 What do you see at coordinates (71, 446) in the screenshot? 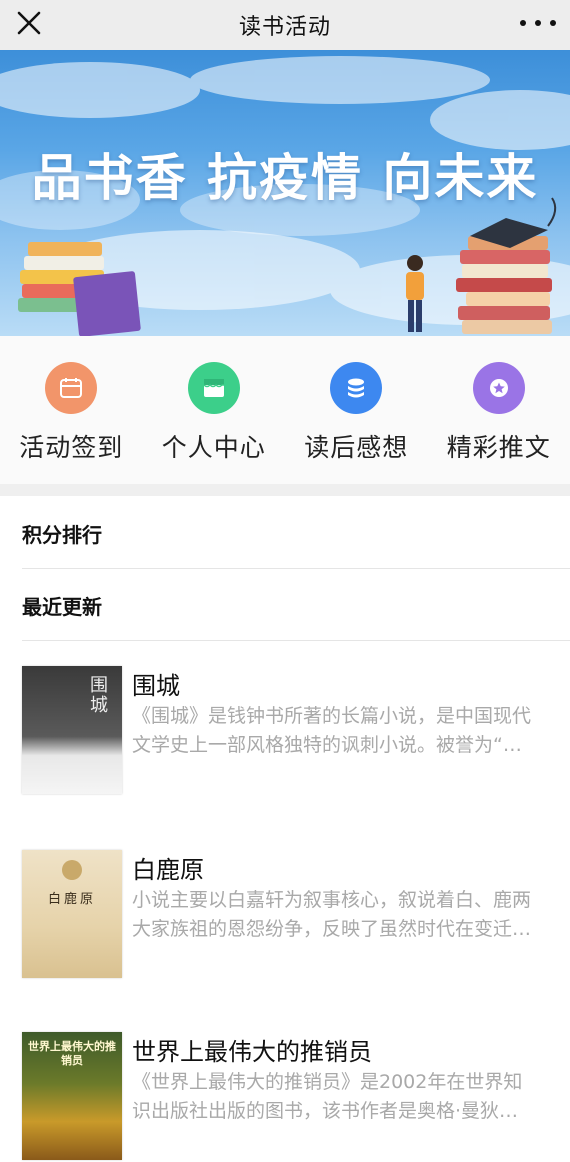
I see `menu-item-label: 活动签到` at bounding box center [71, 446].